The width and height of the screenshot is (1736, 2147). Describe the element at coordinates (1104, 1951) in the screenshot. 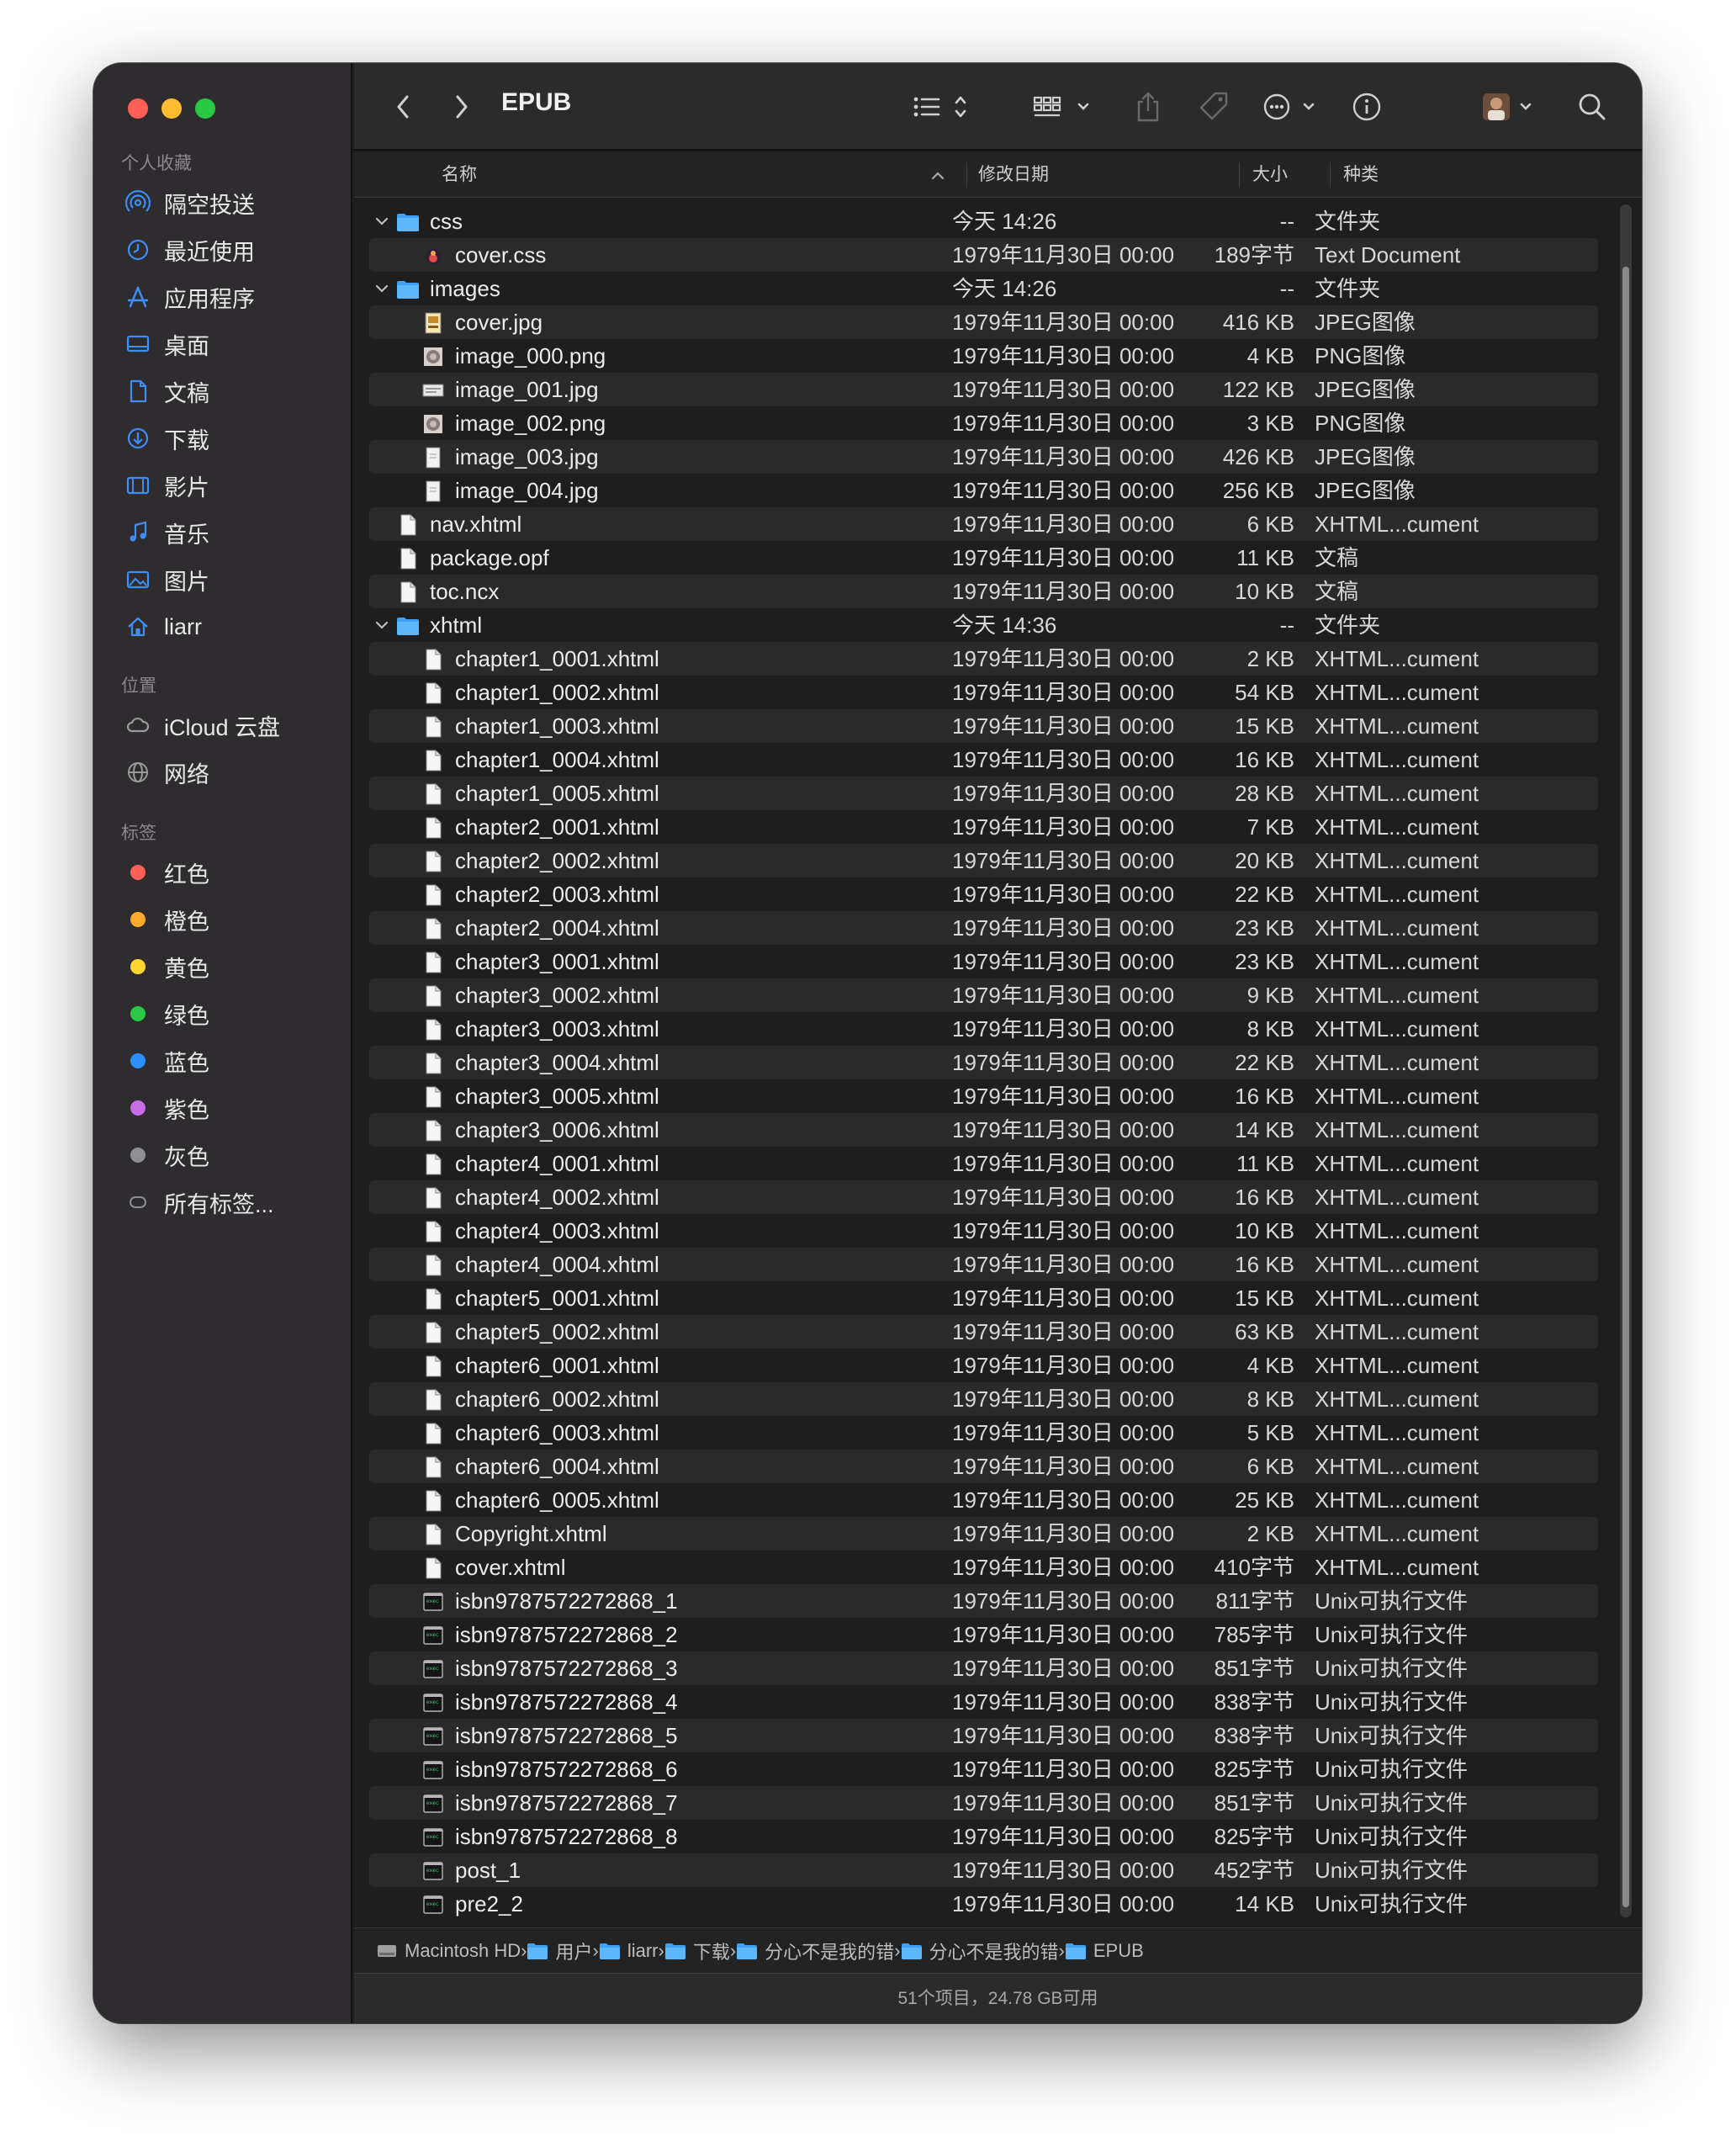

I see `path-crumb: EPUB` at that location.